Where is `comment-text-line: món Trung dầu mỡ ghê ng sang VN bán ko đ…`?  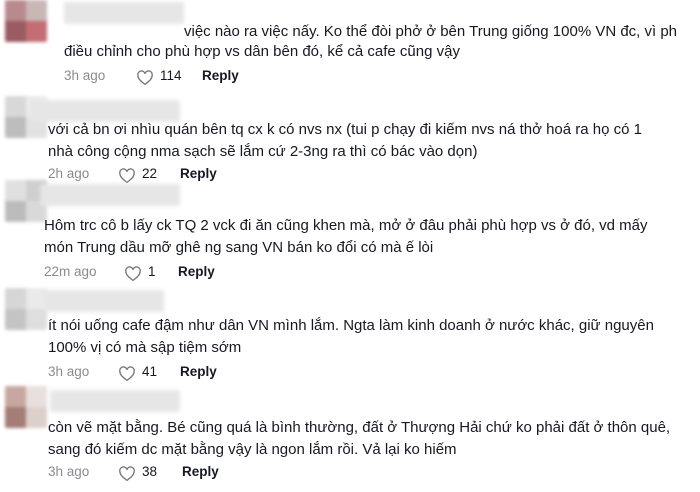 comment-text-line: món Trung dầu mỡ ghê ng sang VN bán ko đ… is located at coordinates (239, 247).